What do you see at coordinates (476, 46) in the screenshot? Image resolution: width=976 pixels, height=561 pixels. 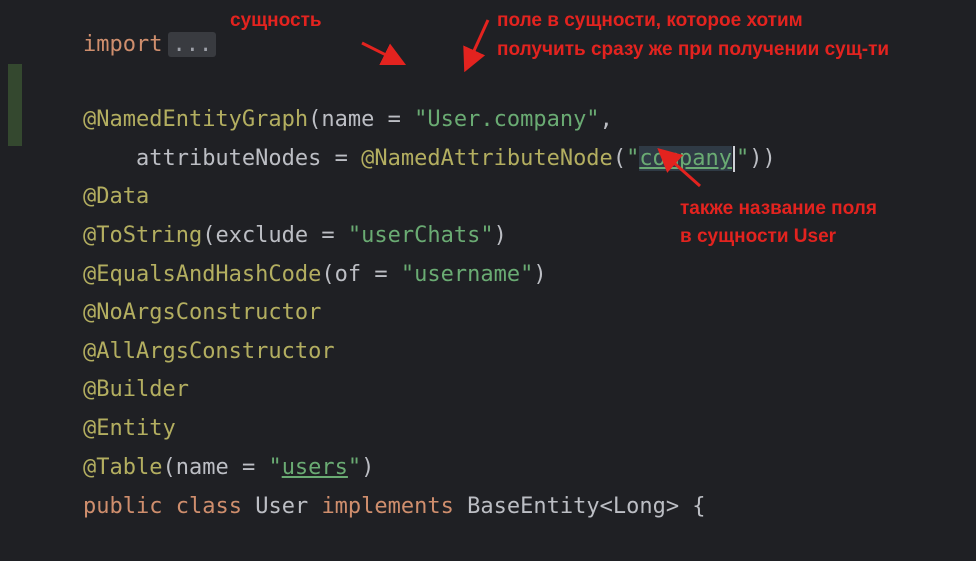 I see `arrow-to-user-company` at bounding box center [476, 46].